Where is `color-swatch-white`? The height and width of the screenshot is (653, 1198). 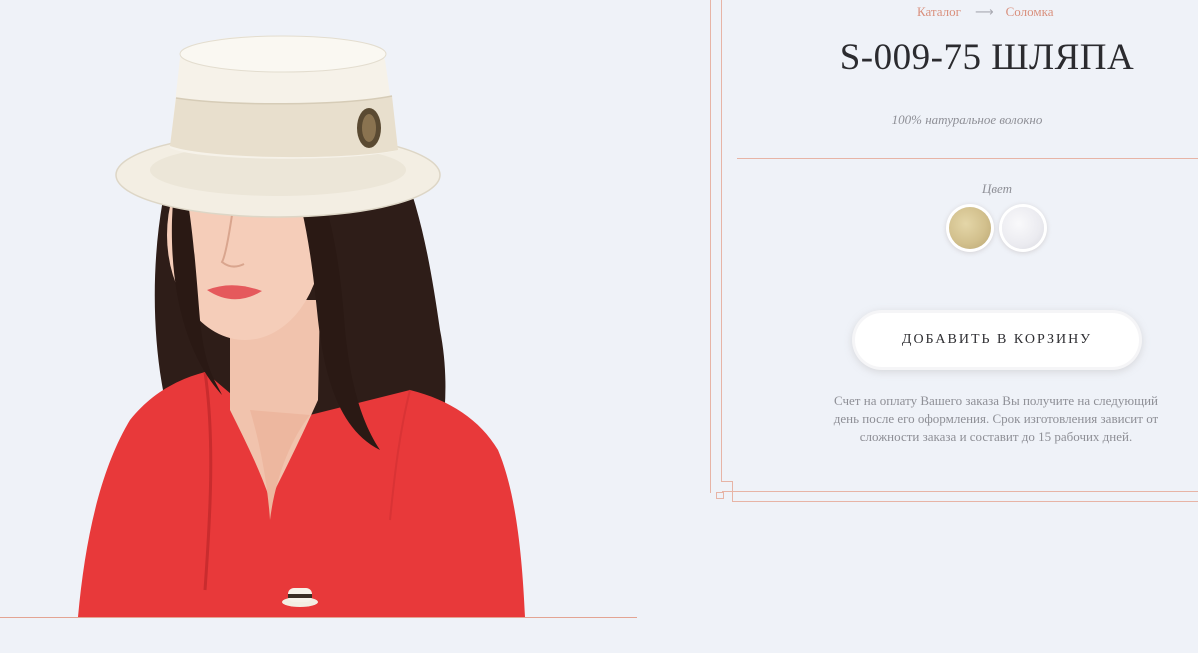
color-swatch-white is located at coordinates (1023, 228).